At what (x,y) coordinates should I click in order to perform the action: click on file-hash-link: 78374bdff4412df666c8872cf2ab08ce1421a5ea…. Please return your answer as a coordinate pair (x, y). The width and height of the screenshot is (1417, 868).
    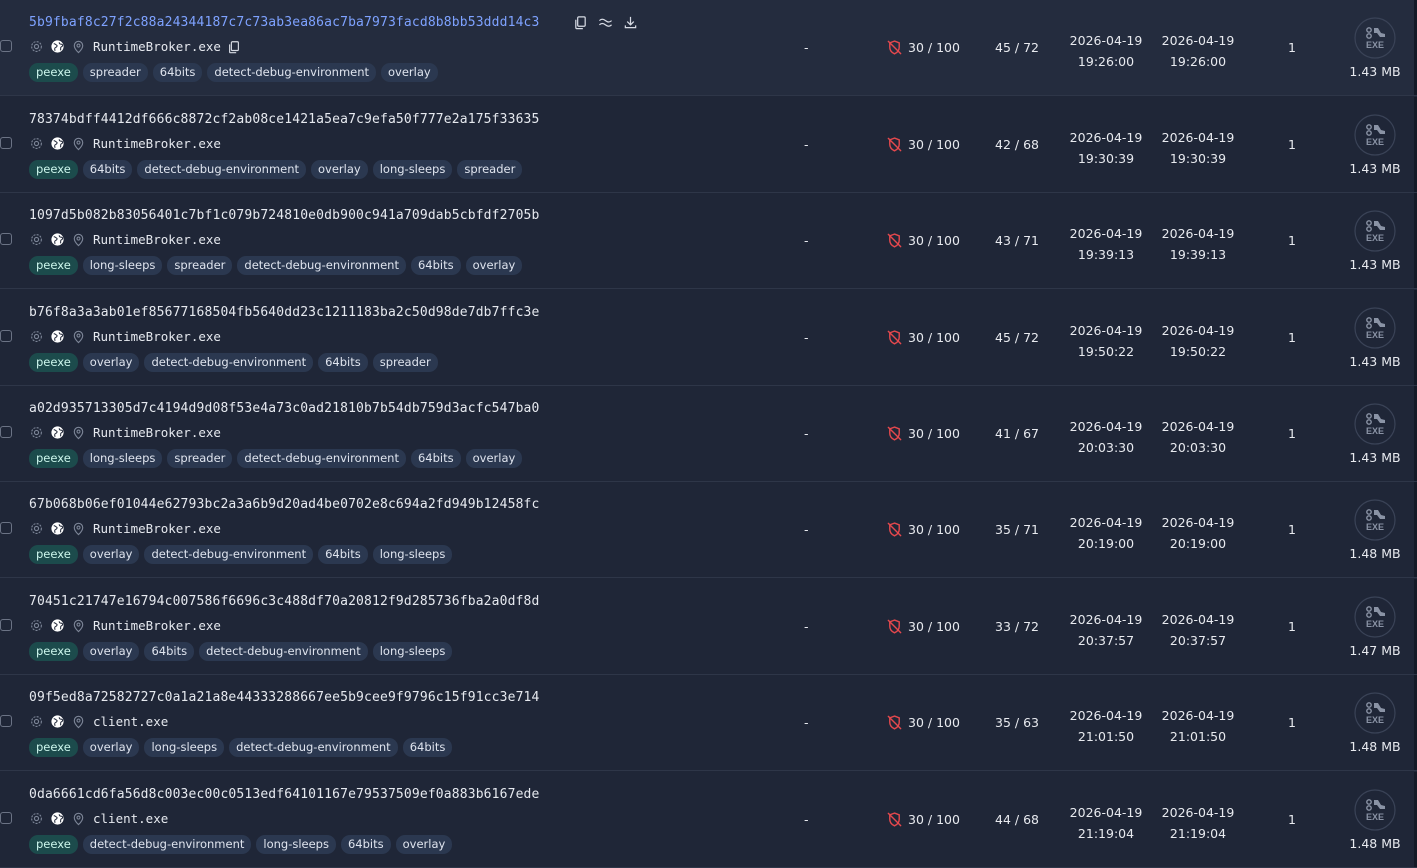
    Looking at the image, I should click on (284, 119).